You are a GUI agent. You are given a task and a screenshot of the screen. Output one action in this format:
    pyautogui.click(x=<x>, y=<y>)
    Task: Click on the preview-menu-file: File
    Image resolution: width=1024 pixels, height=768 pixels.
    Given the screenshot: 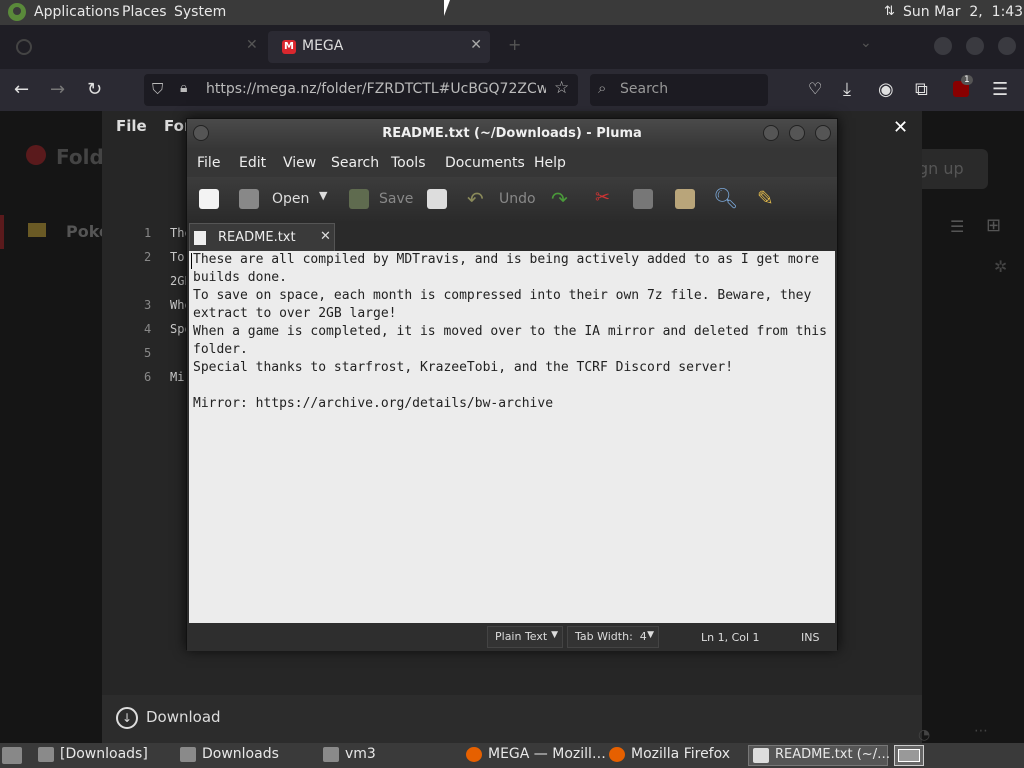 What is the action you would take?
    pyautogui.click(x=131, y=126)
    